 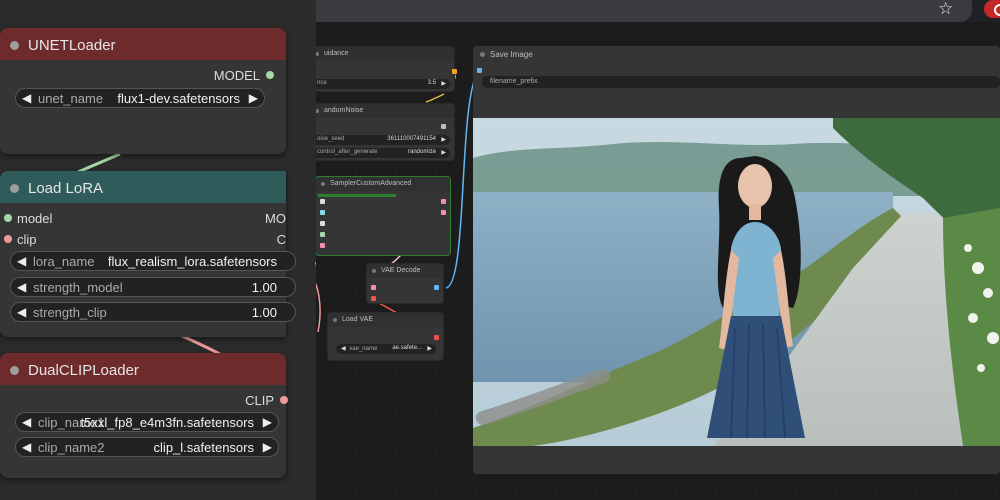 I want to click on control-after-generate-label: control_after_generate, so click(x=347, y=152).